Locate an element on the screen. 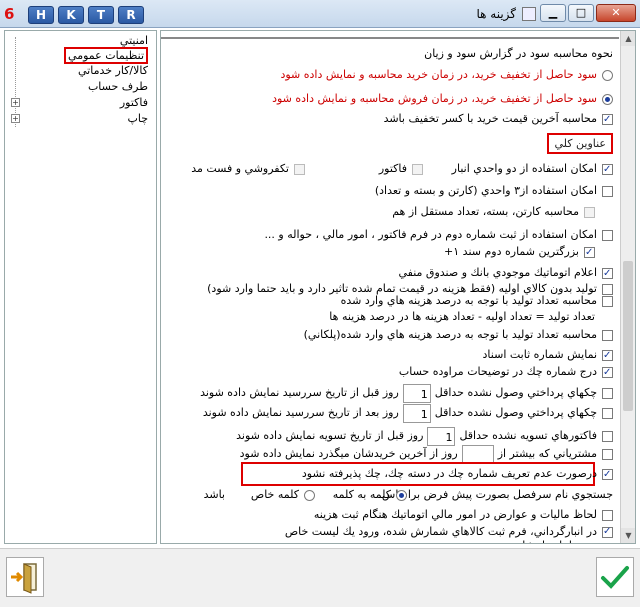 The width and height of the screenshot is (640, 607). fixed-number-option: نمايش شماره ثابت اسناد is located at coordinates (548, 355).